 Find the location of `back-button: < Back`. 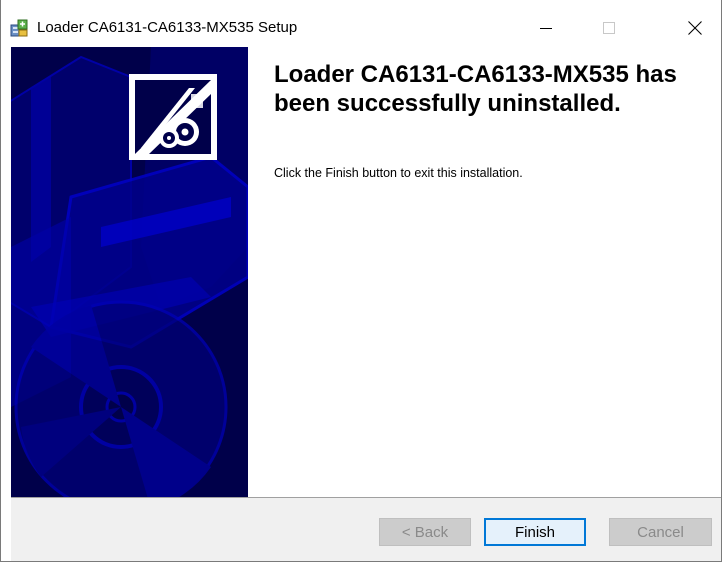

back-button: < Back is located at coordinates (425, 532).